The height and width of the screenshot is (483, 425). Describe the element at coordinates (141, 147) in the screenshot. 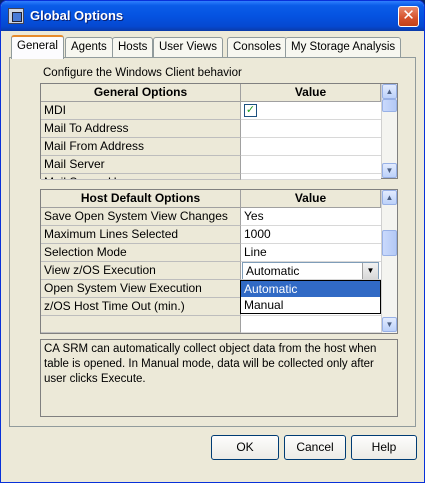

I see `row-label-mail-from: Mail From Address` at that location.